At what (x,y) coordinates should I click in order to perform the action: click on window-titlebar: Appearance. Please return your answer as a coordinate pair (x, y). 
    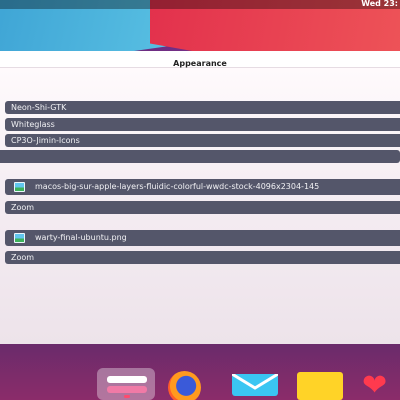
    Looking at the image, I should click on (200, 59).